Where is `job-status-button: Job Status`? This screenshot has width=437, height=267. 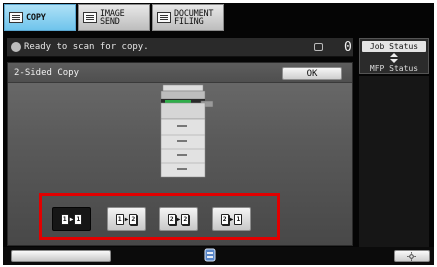 job-status-button: Job Status is located at coordinates (394, 46).